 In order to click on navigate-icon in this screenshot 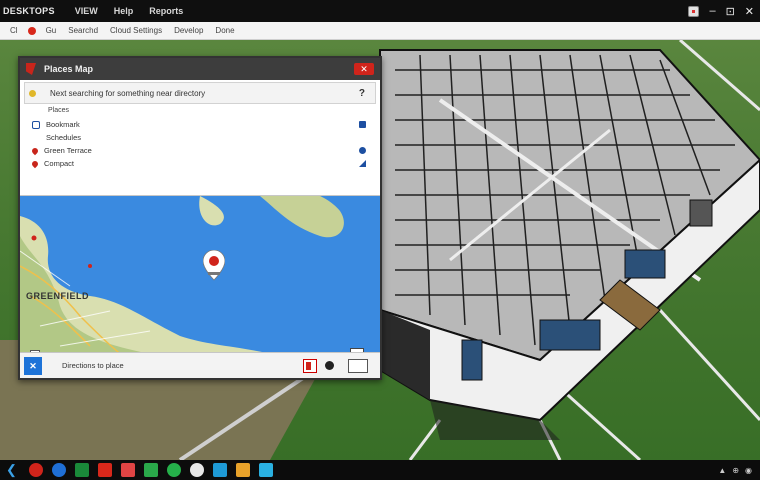, I will do `click(362, 163)`.